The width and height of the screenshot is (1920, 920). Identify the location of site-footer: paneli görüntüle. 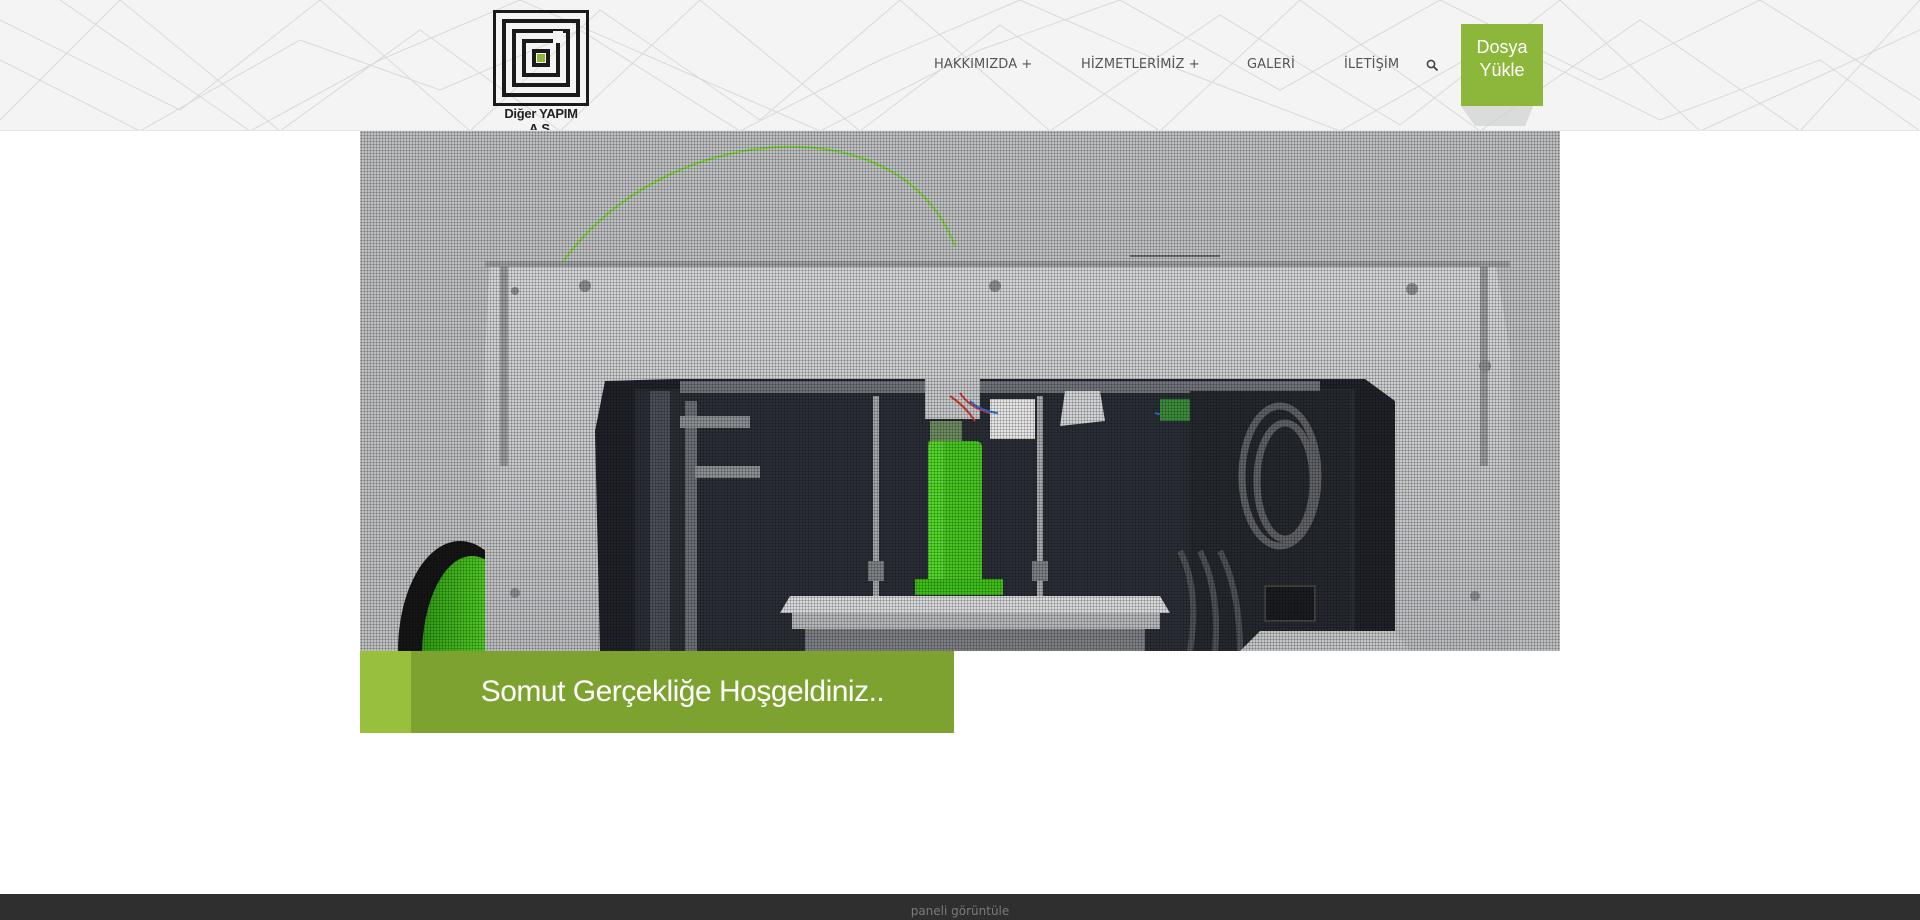
(960, 907).